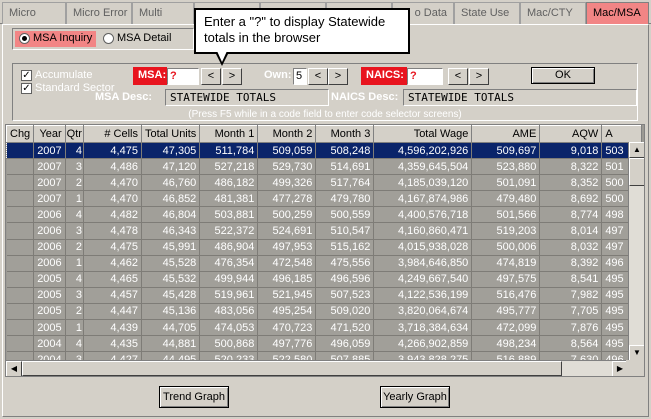  Describe the element at coordinates (345, 312) in the screenshot. I see `table-cell: 509,020` at that location.